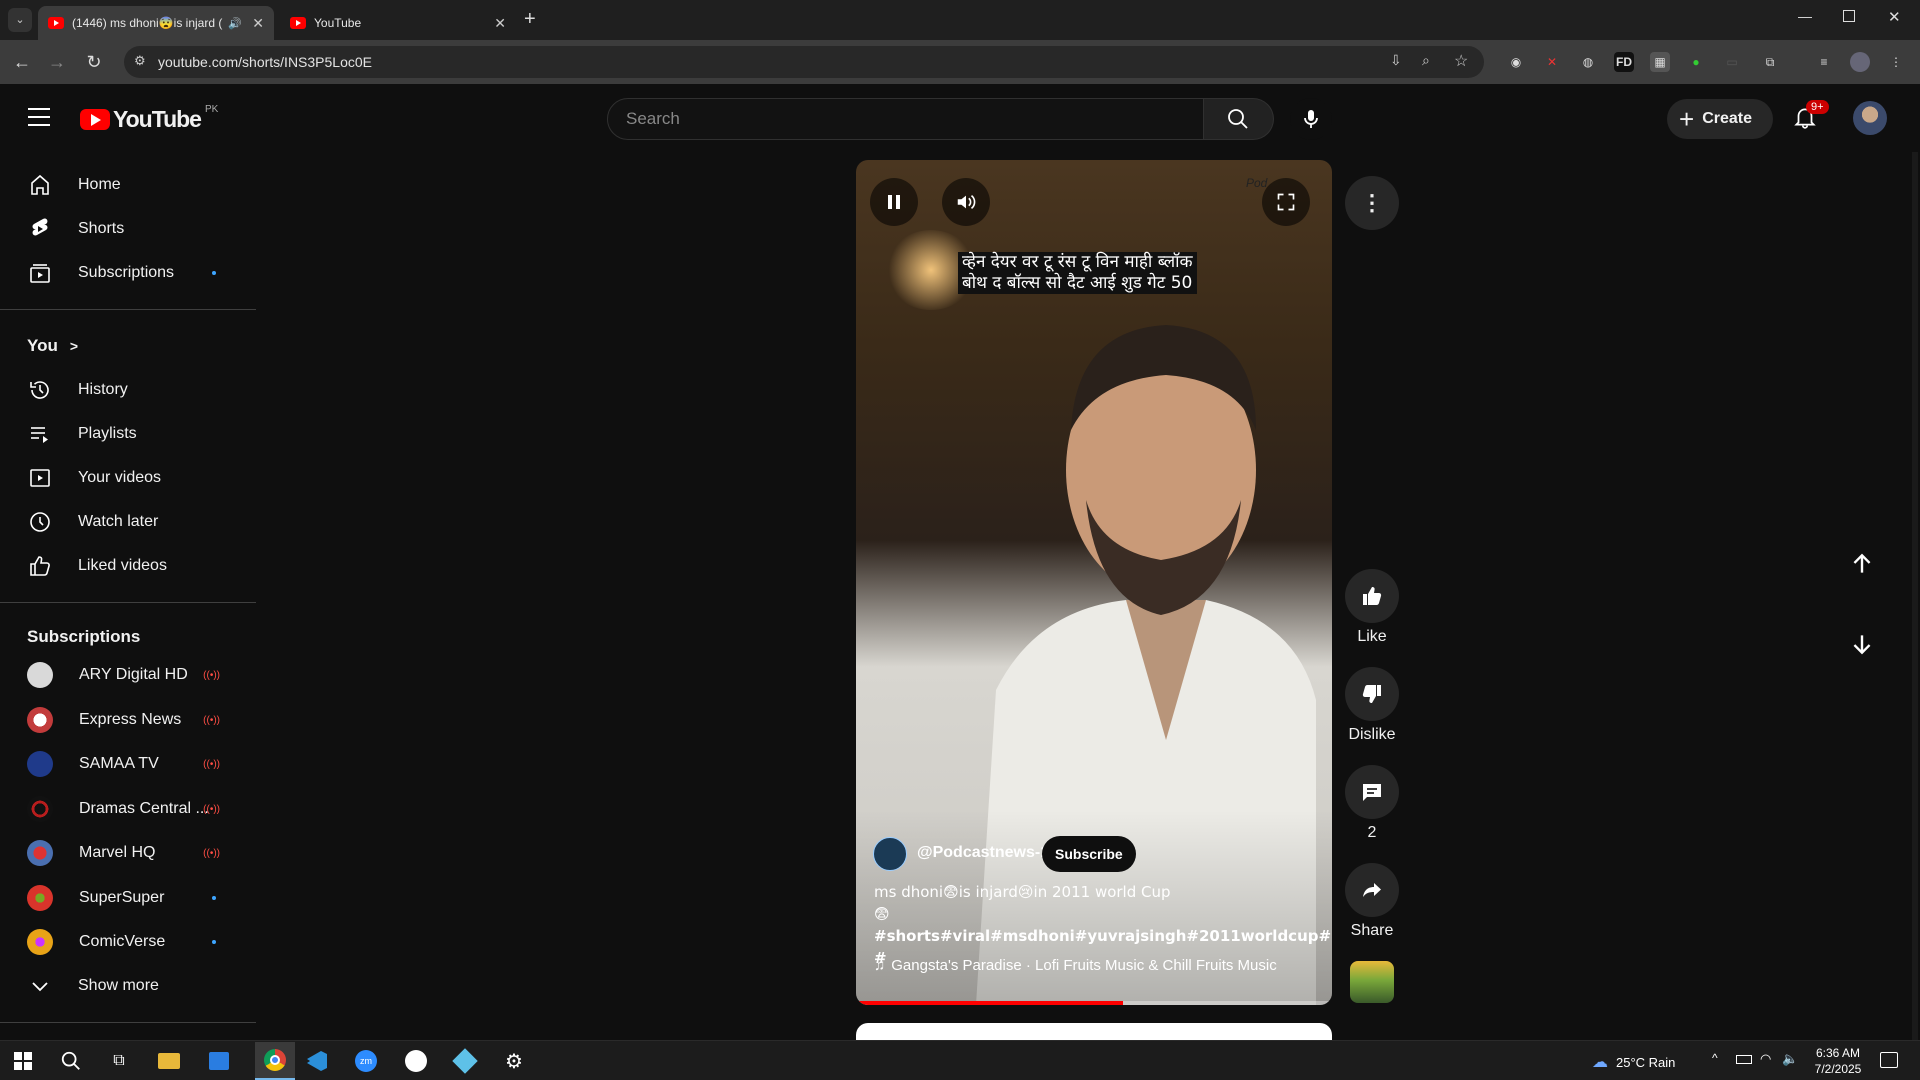 This screenshot has width=1920, height=1080. Describe the element at coordinates (235, 23) in the screenshot. I see `audio-playing-icon: 🔊` at that location.